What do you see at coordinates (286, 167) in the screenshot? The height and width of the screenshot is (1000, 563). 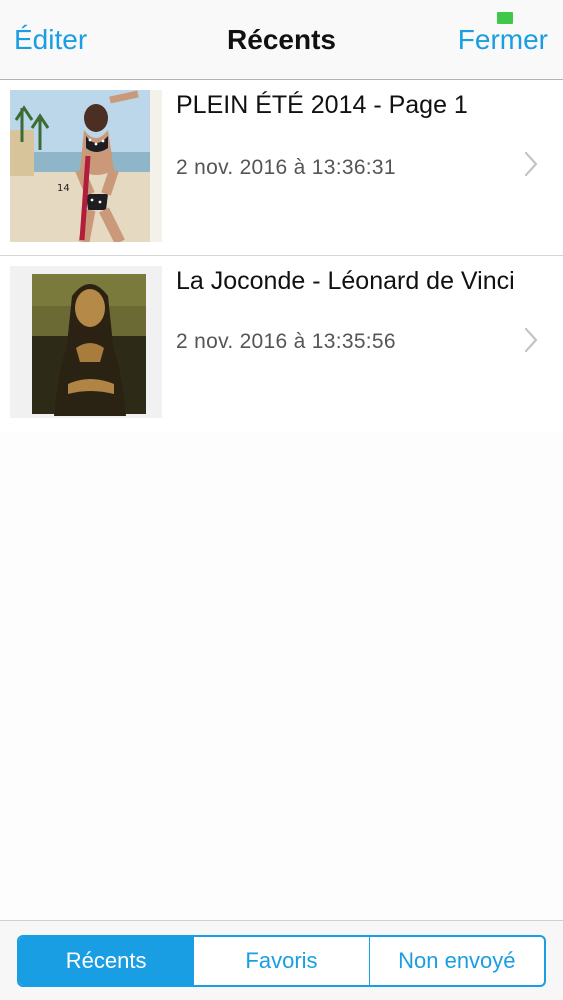 I see `document-date: 2 nov. 2016 à 13:36:31` at bounding box center [286, 167].